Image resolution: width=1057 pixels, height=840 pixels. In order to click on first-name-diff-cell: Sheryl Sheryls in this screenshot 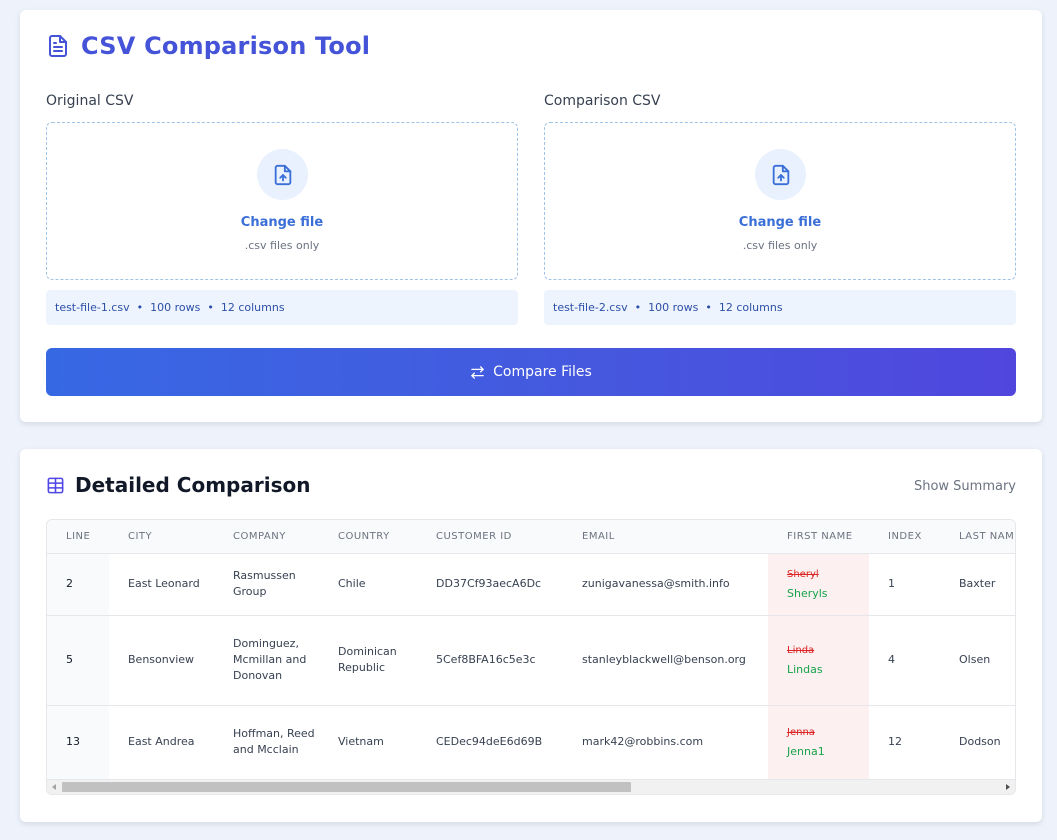, I will do `click(818, 584)`.